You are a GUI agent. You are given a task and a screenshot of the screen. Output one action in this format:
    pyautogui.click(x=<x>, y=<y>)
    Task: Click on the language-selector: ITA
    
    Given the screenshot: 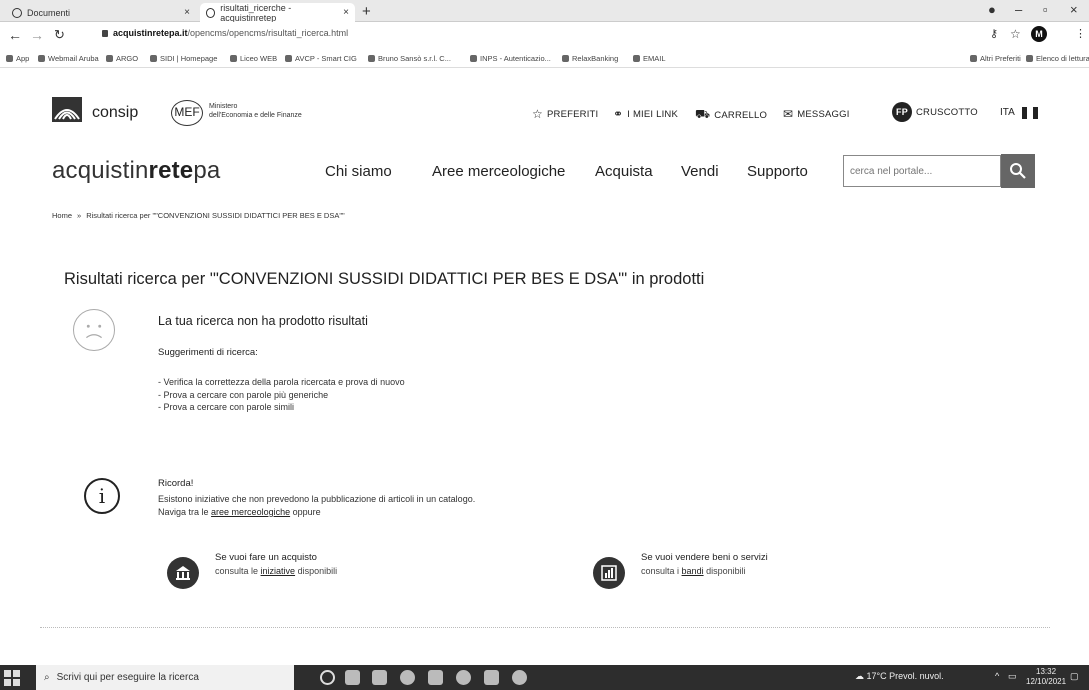 What is the action you would take?
    pyautogui.click(x=1007, y=112)
    